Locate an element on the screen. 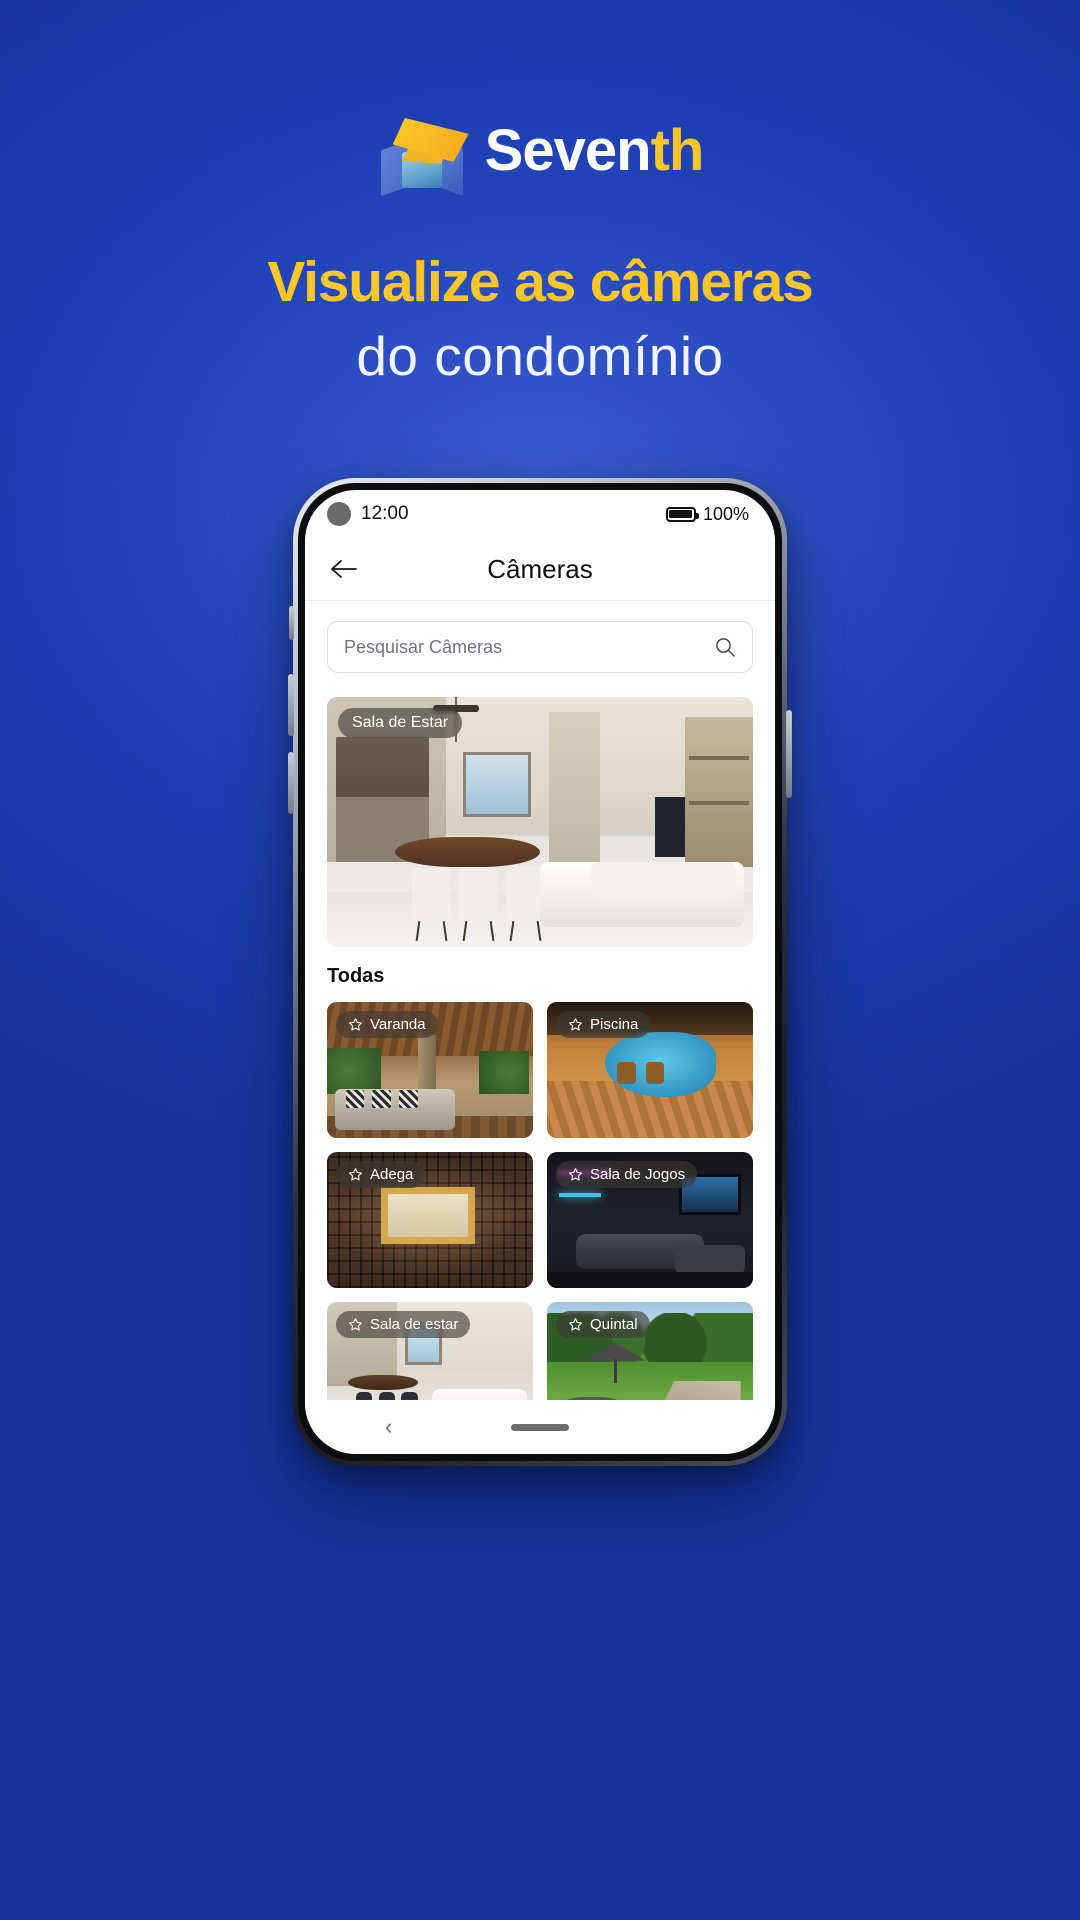 The width and height of the screenshot is (1080, 1920). home-pill-indicator is located at coordinates (540, 1427).